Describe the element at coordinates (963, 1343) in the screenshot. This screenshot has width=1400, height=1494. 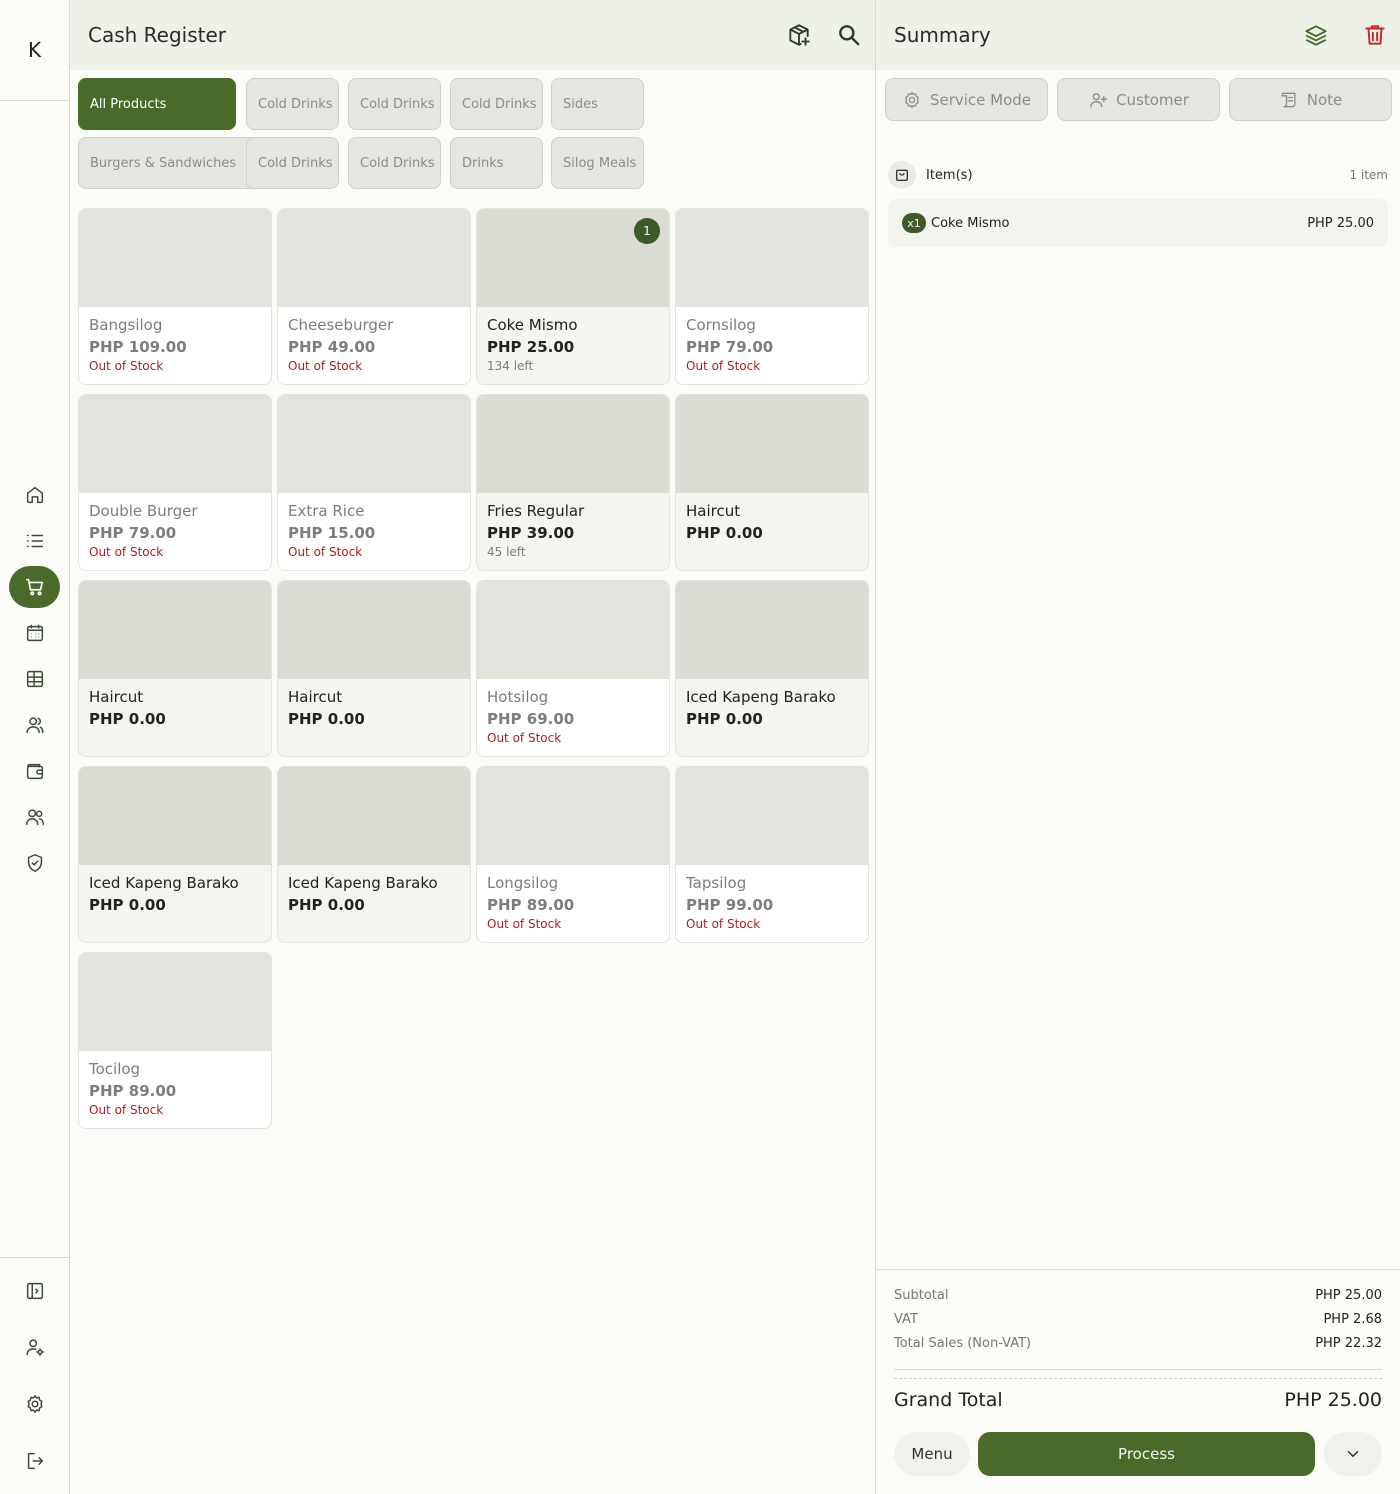
I see `nonvat-label: Total Sales (Non-VAT)` at that location.